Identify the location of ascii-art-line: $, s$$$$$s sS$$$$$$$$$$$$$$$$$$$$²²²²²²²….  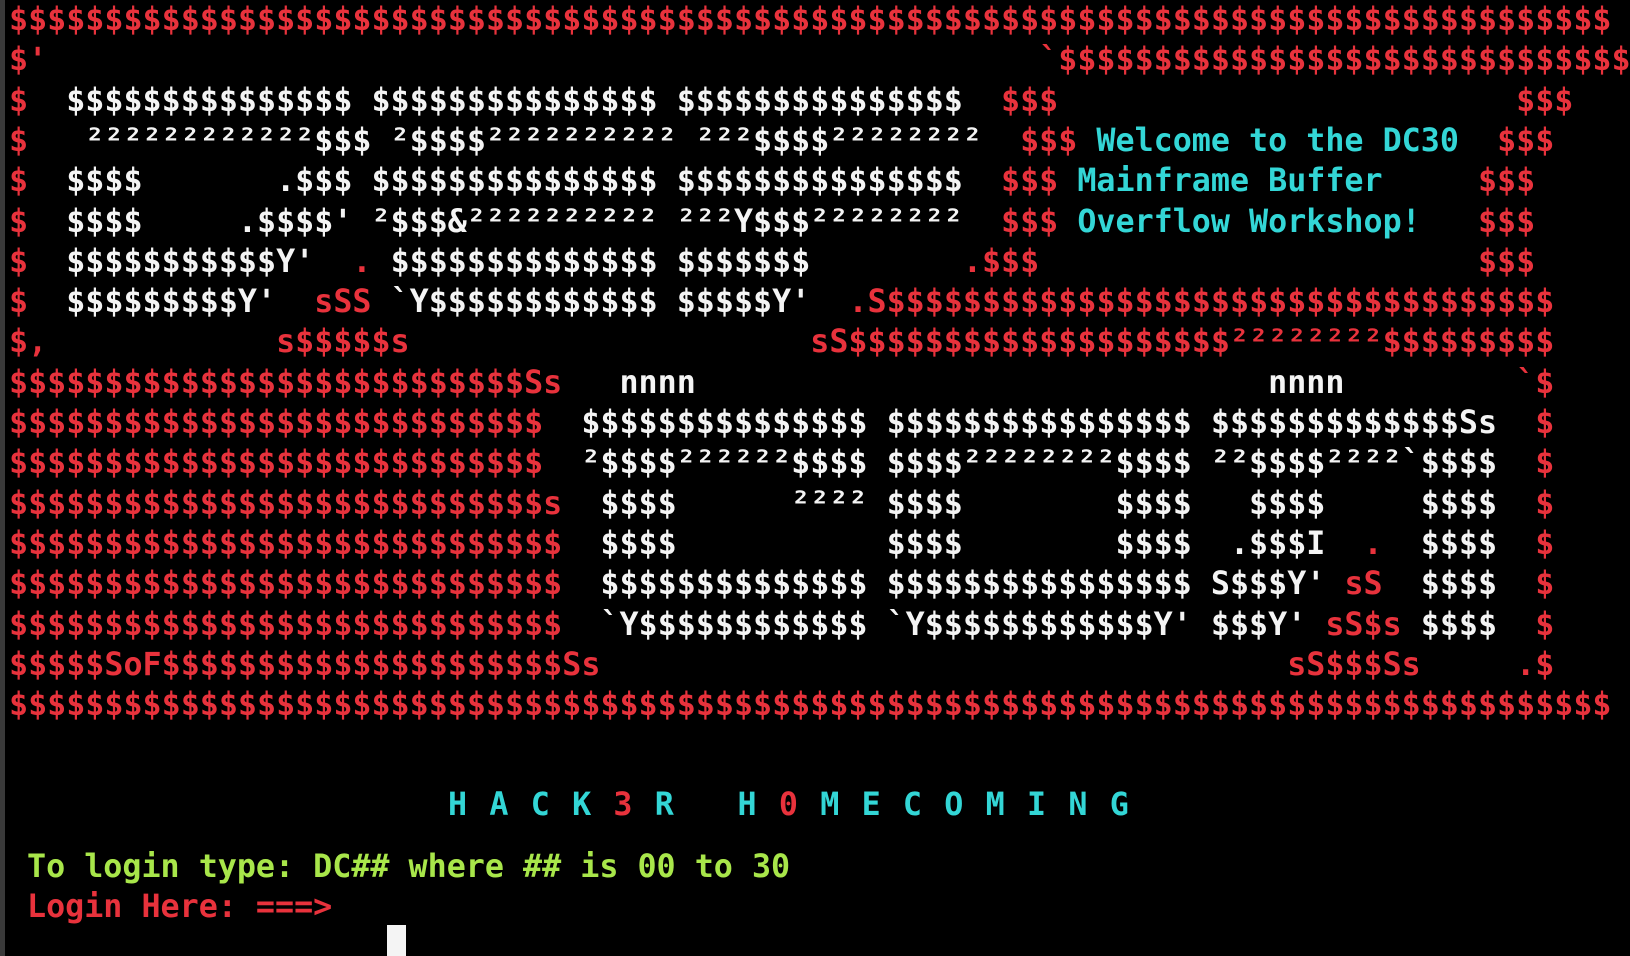
(781, 342).